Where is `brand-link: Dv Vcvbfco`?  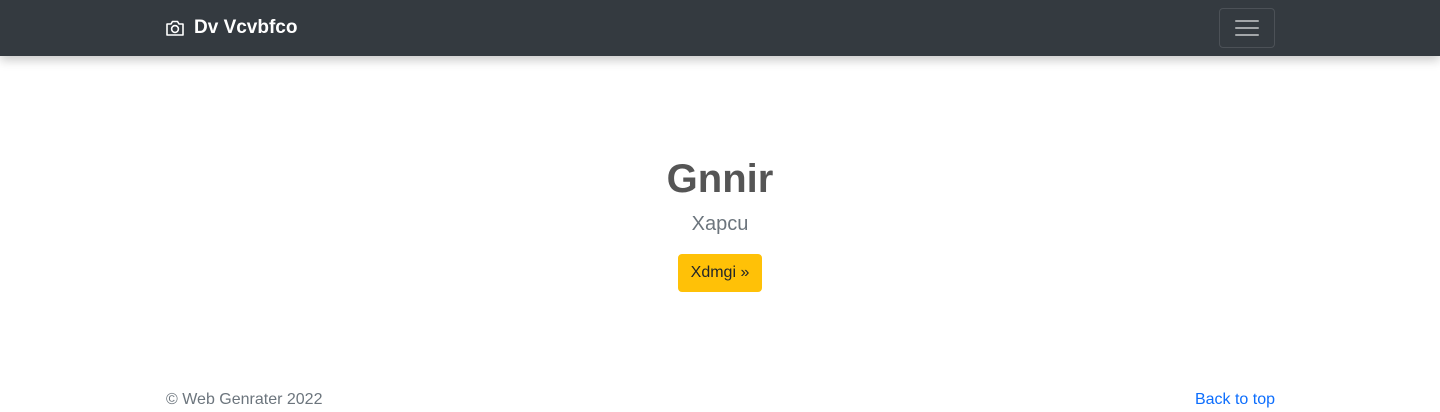
brand-link: Dv Vcvbfco is located at coordinates (231, 28).